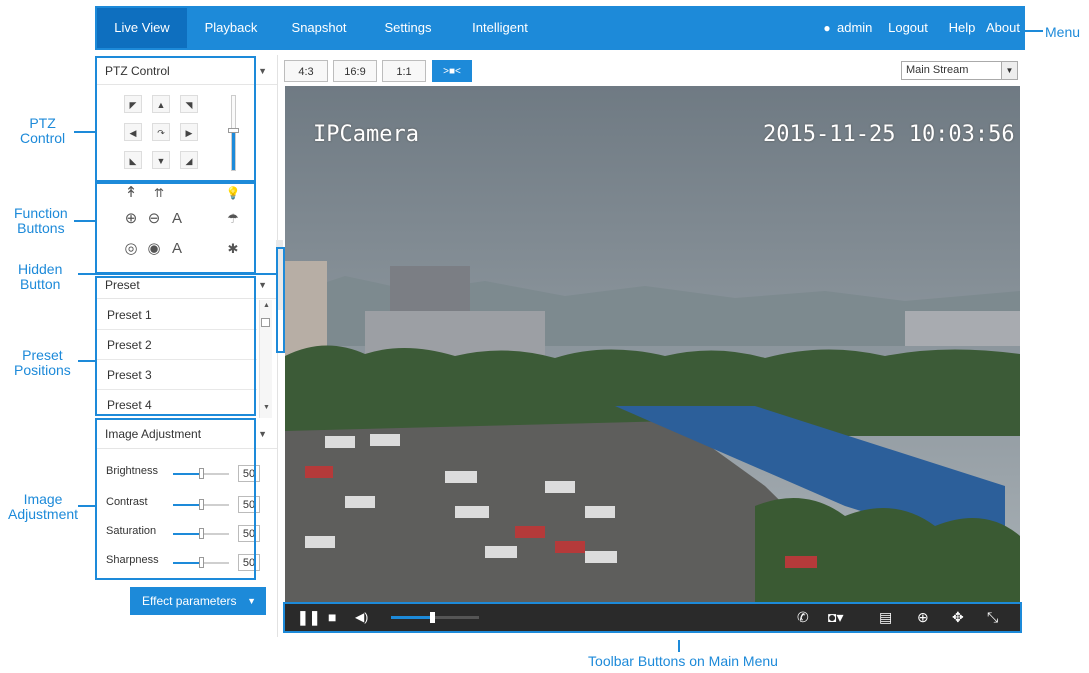  I want to click on sharpness-value: 50, so click(249, 562).